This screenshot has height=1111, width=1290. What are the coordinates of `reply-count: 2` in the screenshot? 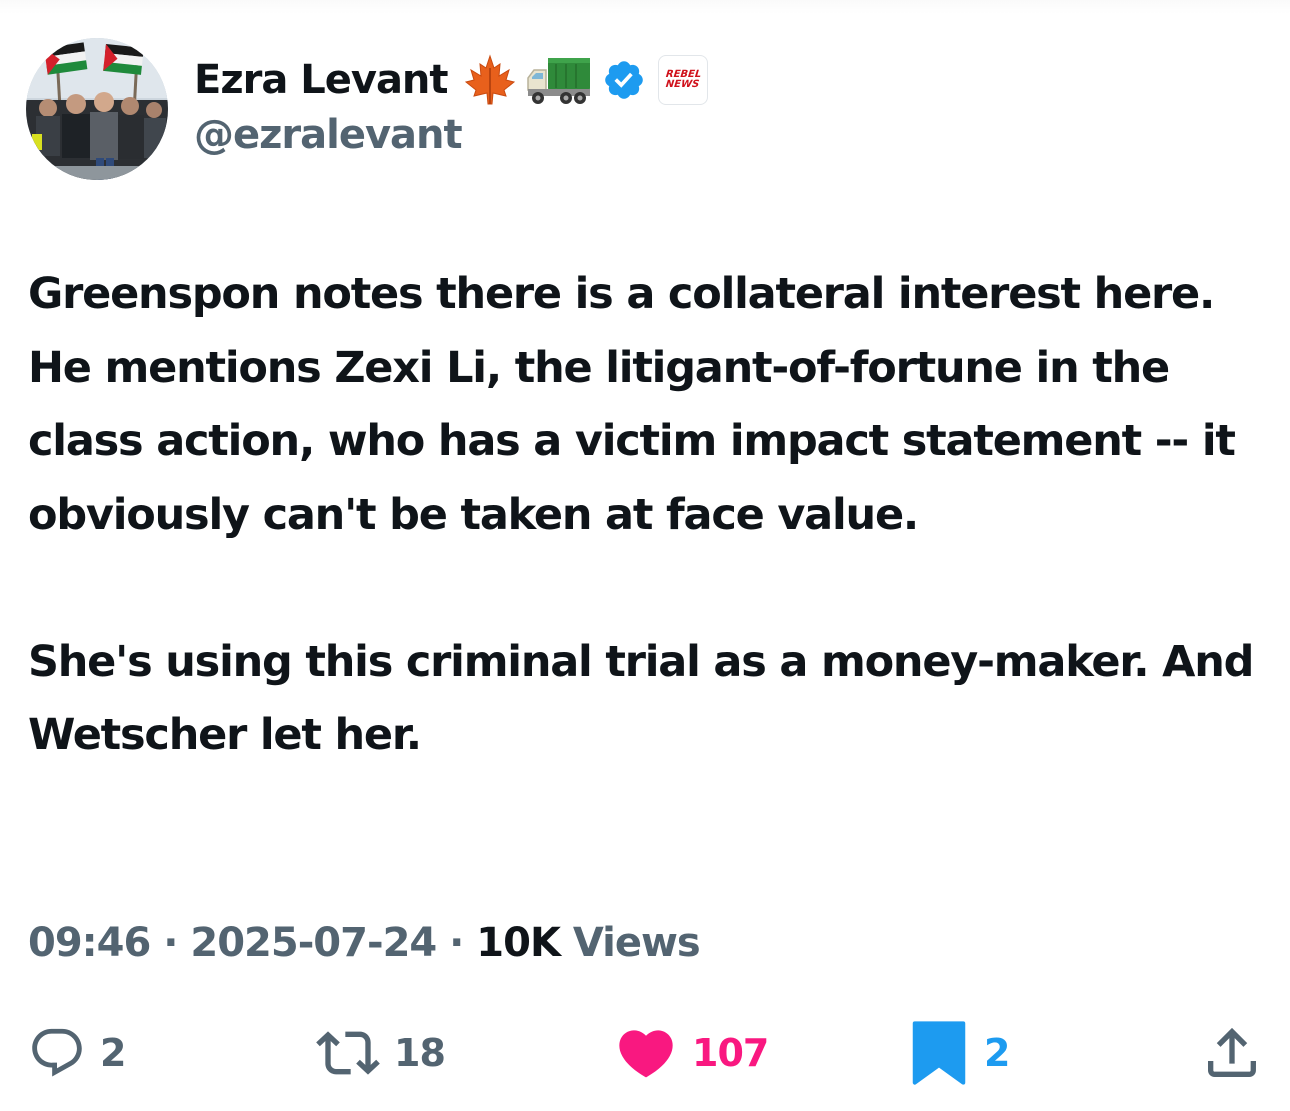 It's located at (113, 1053).